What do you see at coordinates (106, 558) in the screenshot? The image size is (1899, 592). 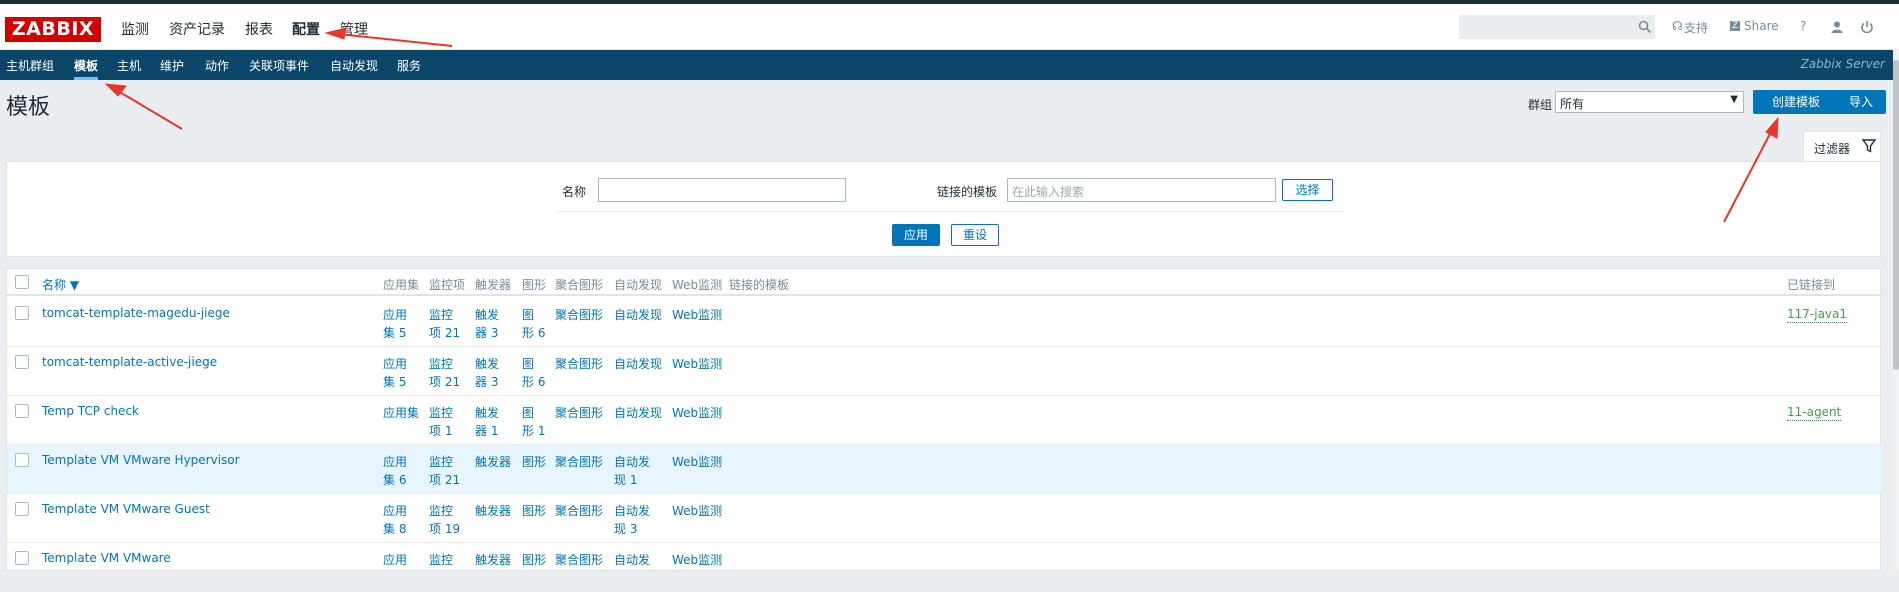 I see `template-name-link: Template VM VMware` at bounding box center [106, 558].